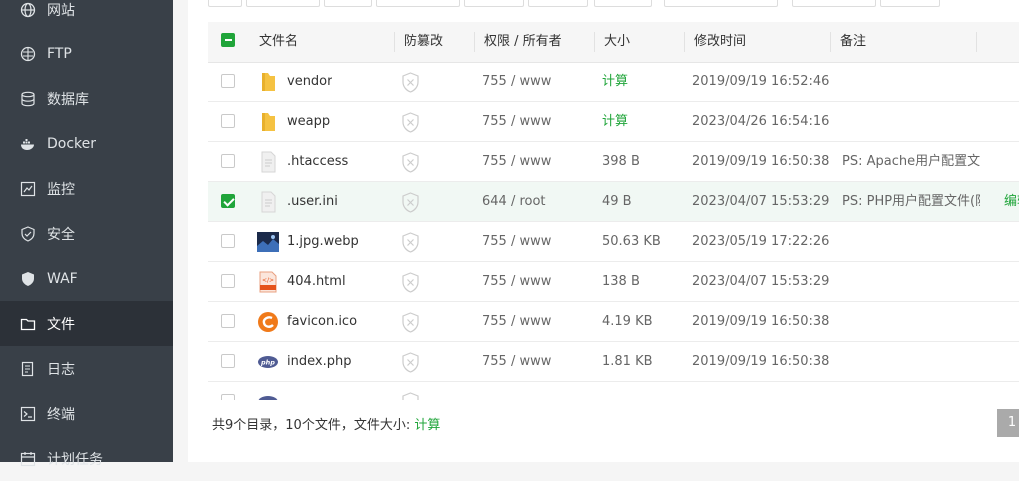 The image size is (1019, 481). Describe the element at coordinates (316, 282) in the screenshot. I see `file-name: 404.html` at that location.